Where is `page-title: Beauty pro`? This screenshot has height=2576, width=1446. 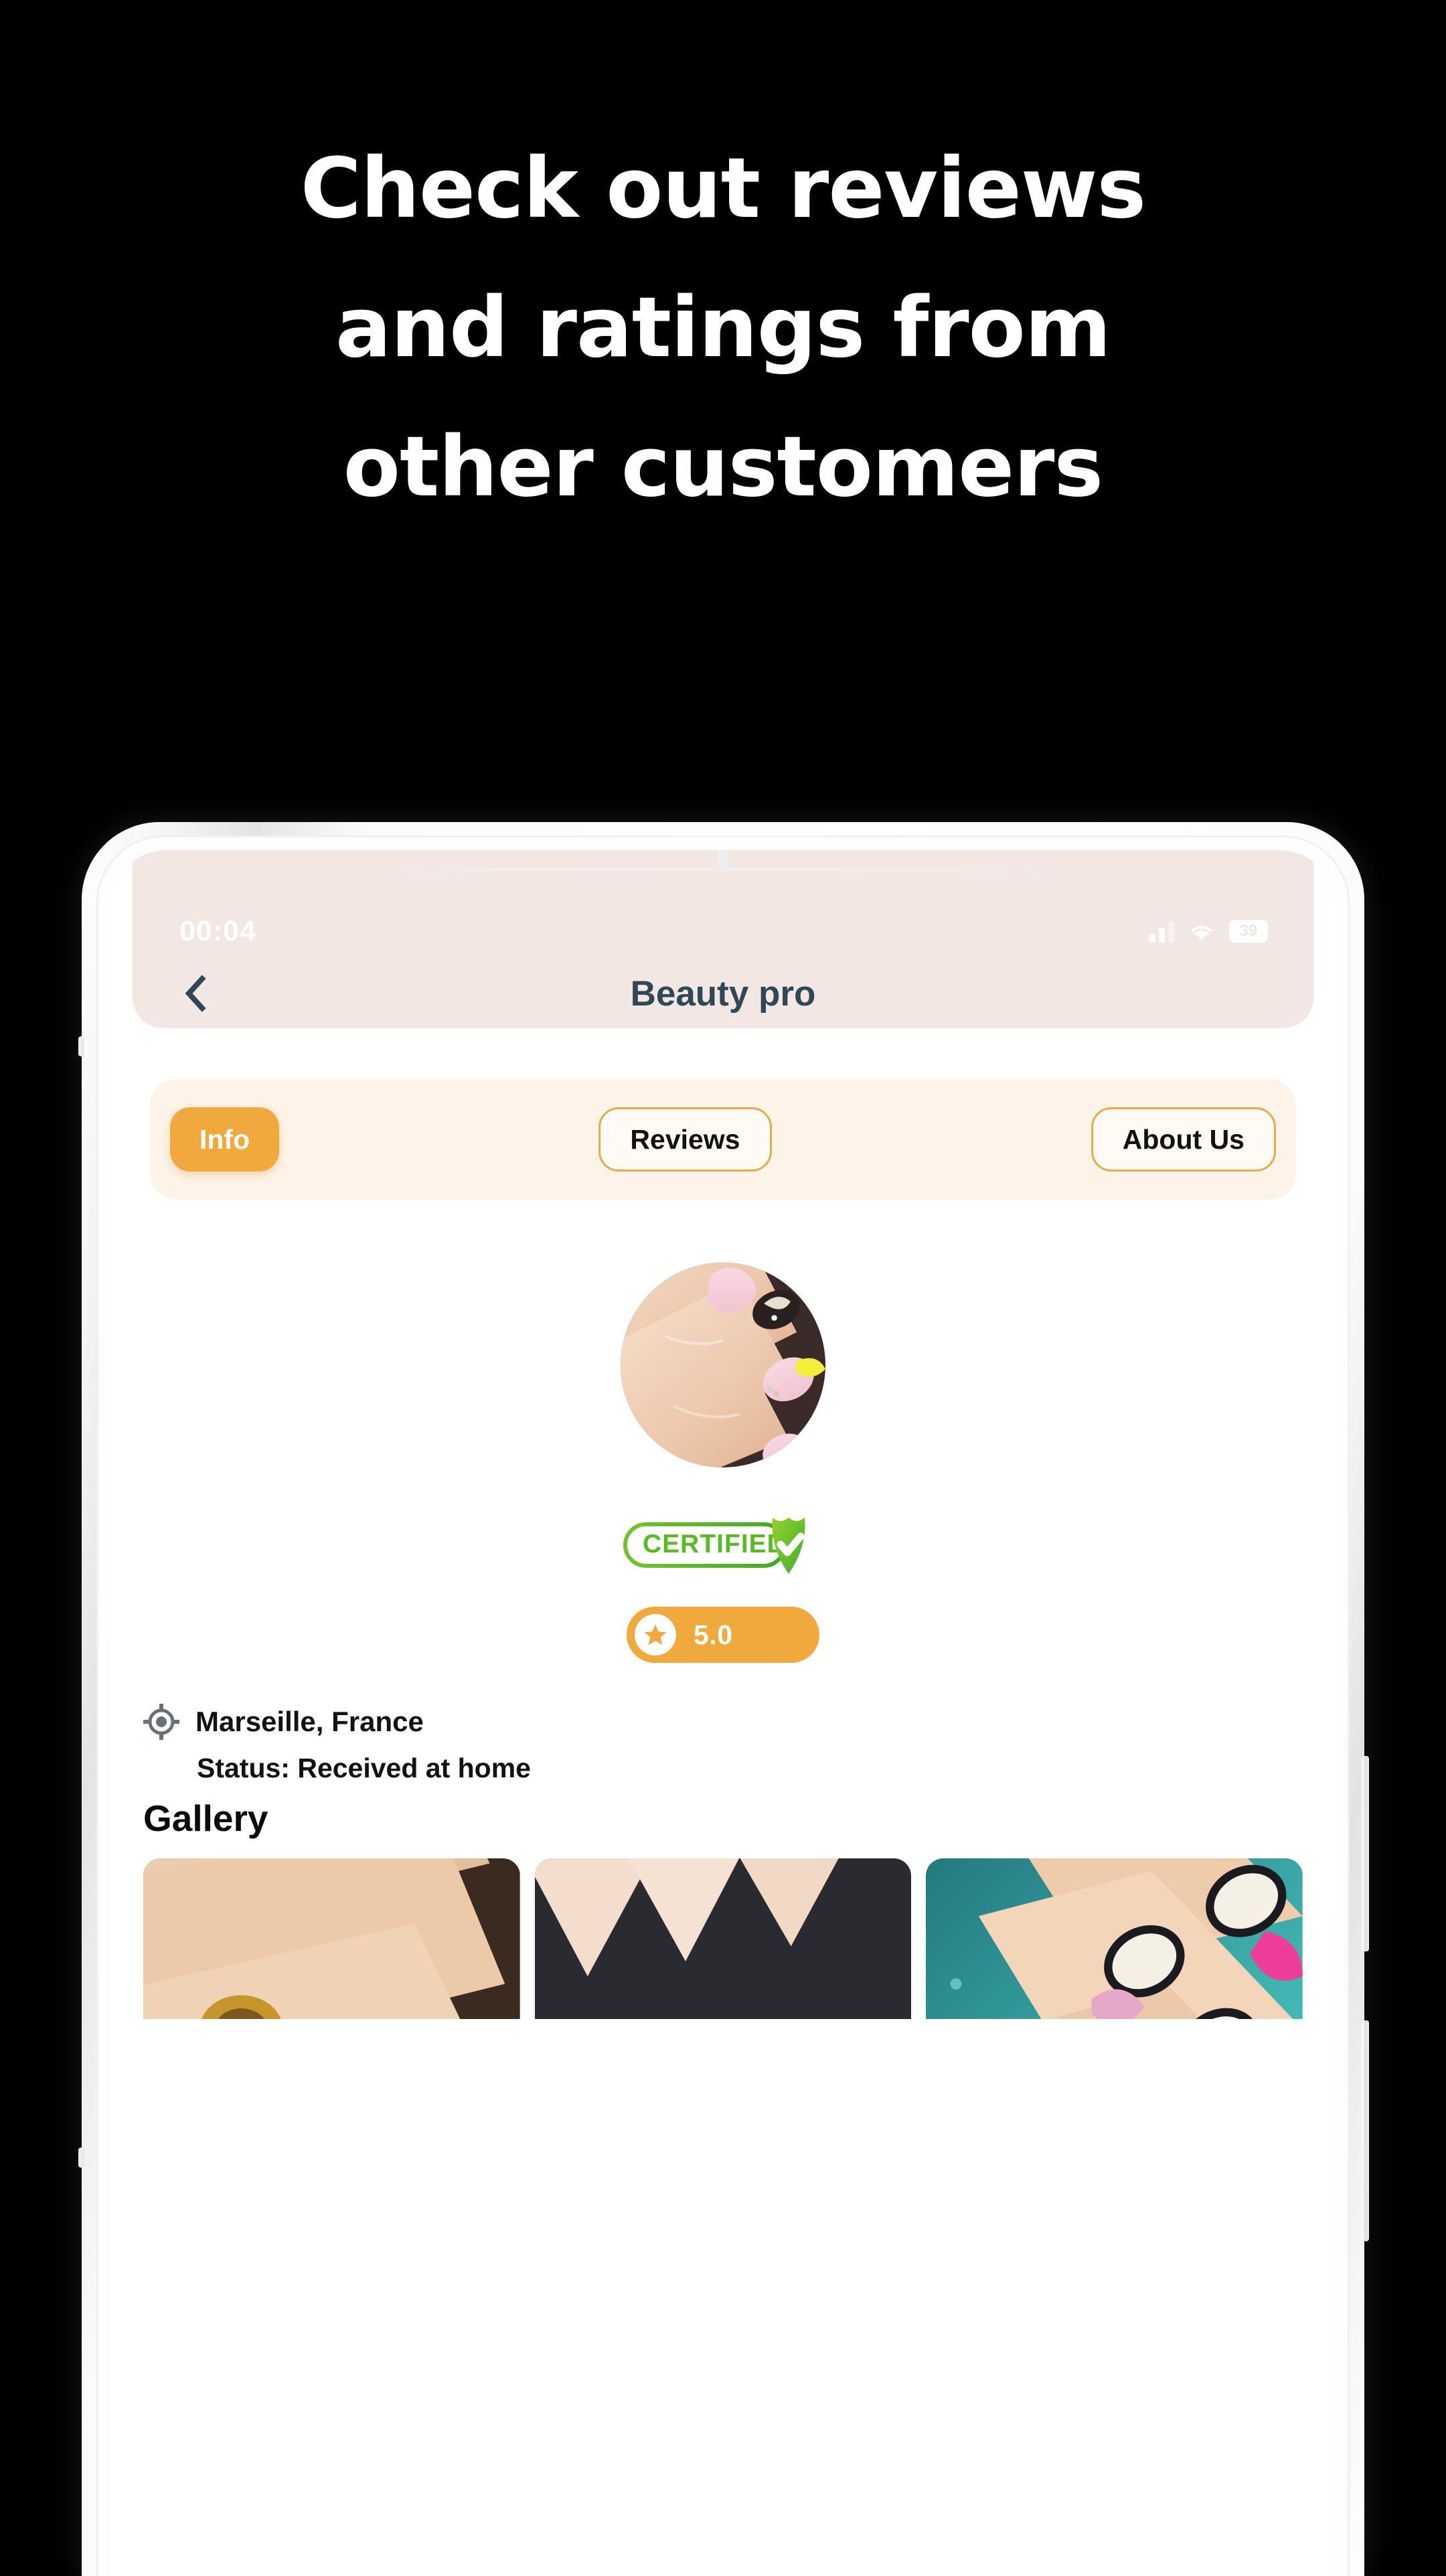 page-title: Beauty pro is located at coordinates (723, 994).